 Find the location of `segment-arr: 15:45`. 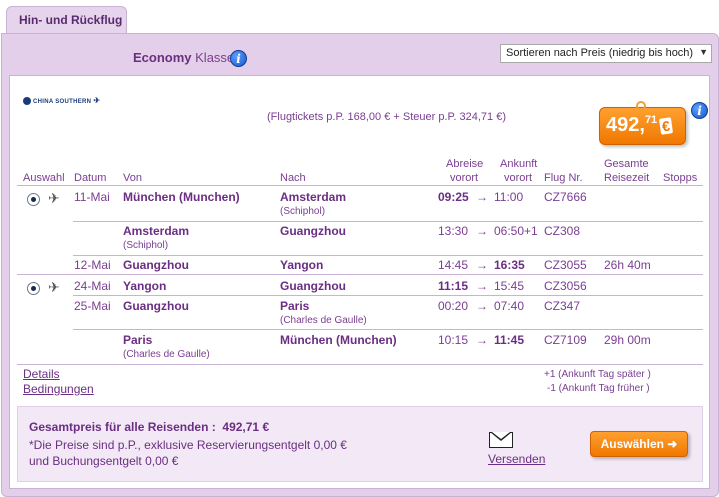

segment-arr: 15:45 is located at coordinates (509, 286).